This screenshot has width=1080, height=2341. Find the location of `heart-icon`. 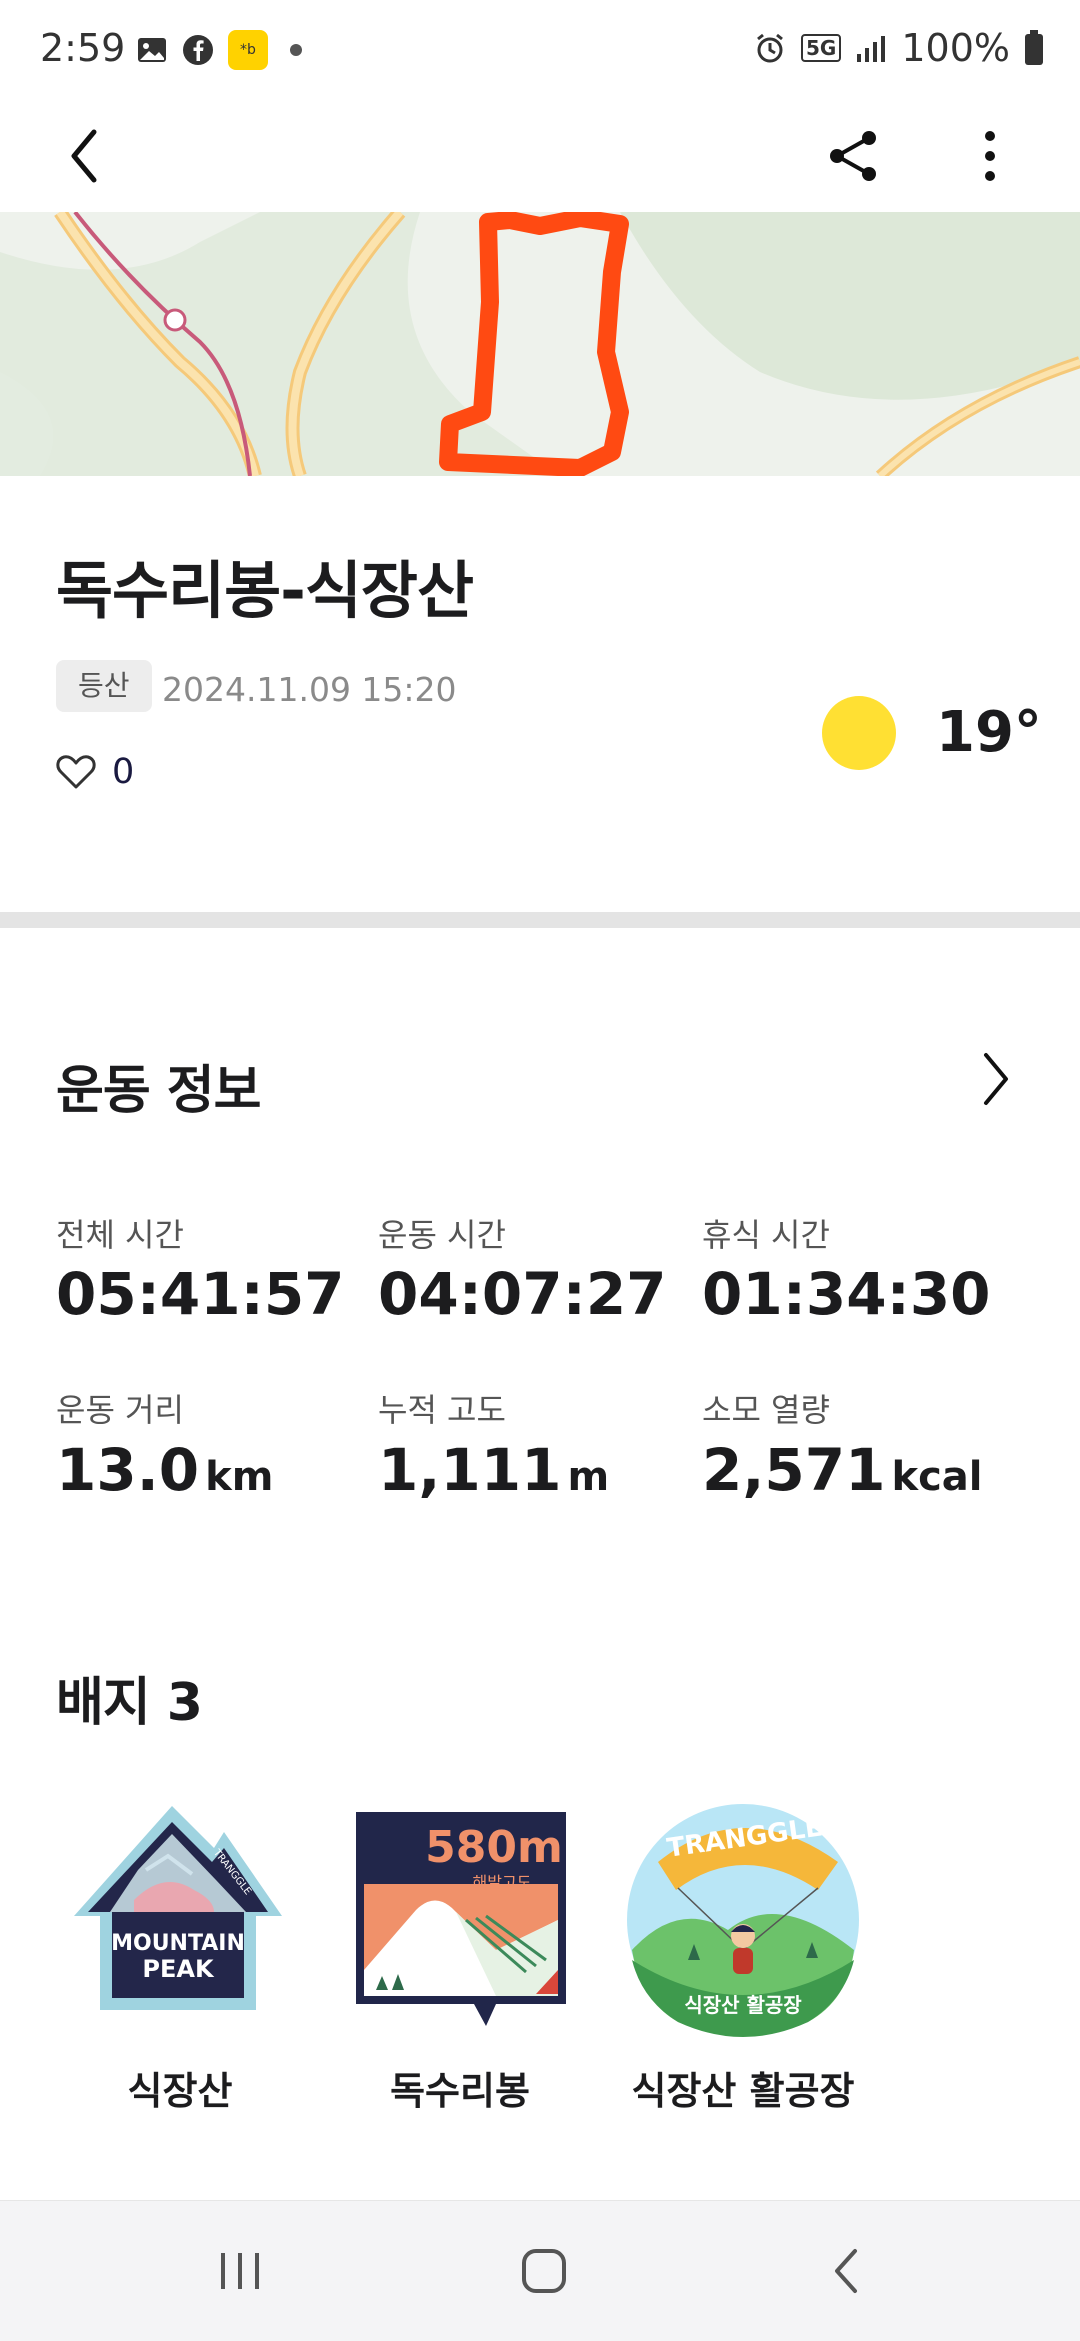

heart-icon is located at coordinates (76, 772).